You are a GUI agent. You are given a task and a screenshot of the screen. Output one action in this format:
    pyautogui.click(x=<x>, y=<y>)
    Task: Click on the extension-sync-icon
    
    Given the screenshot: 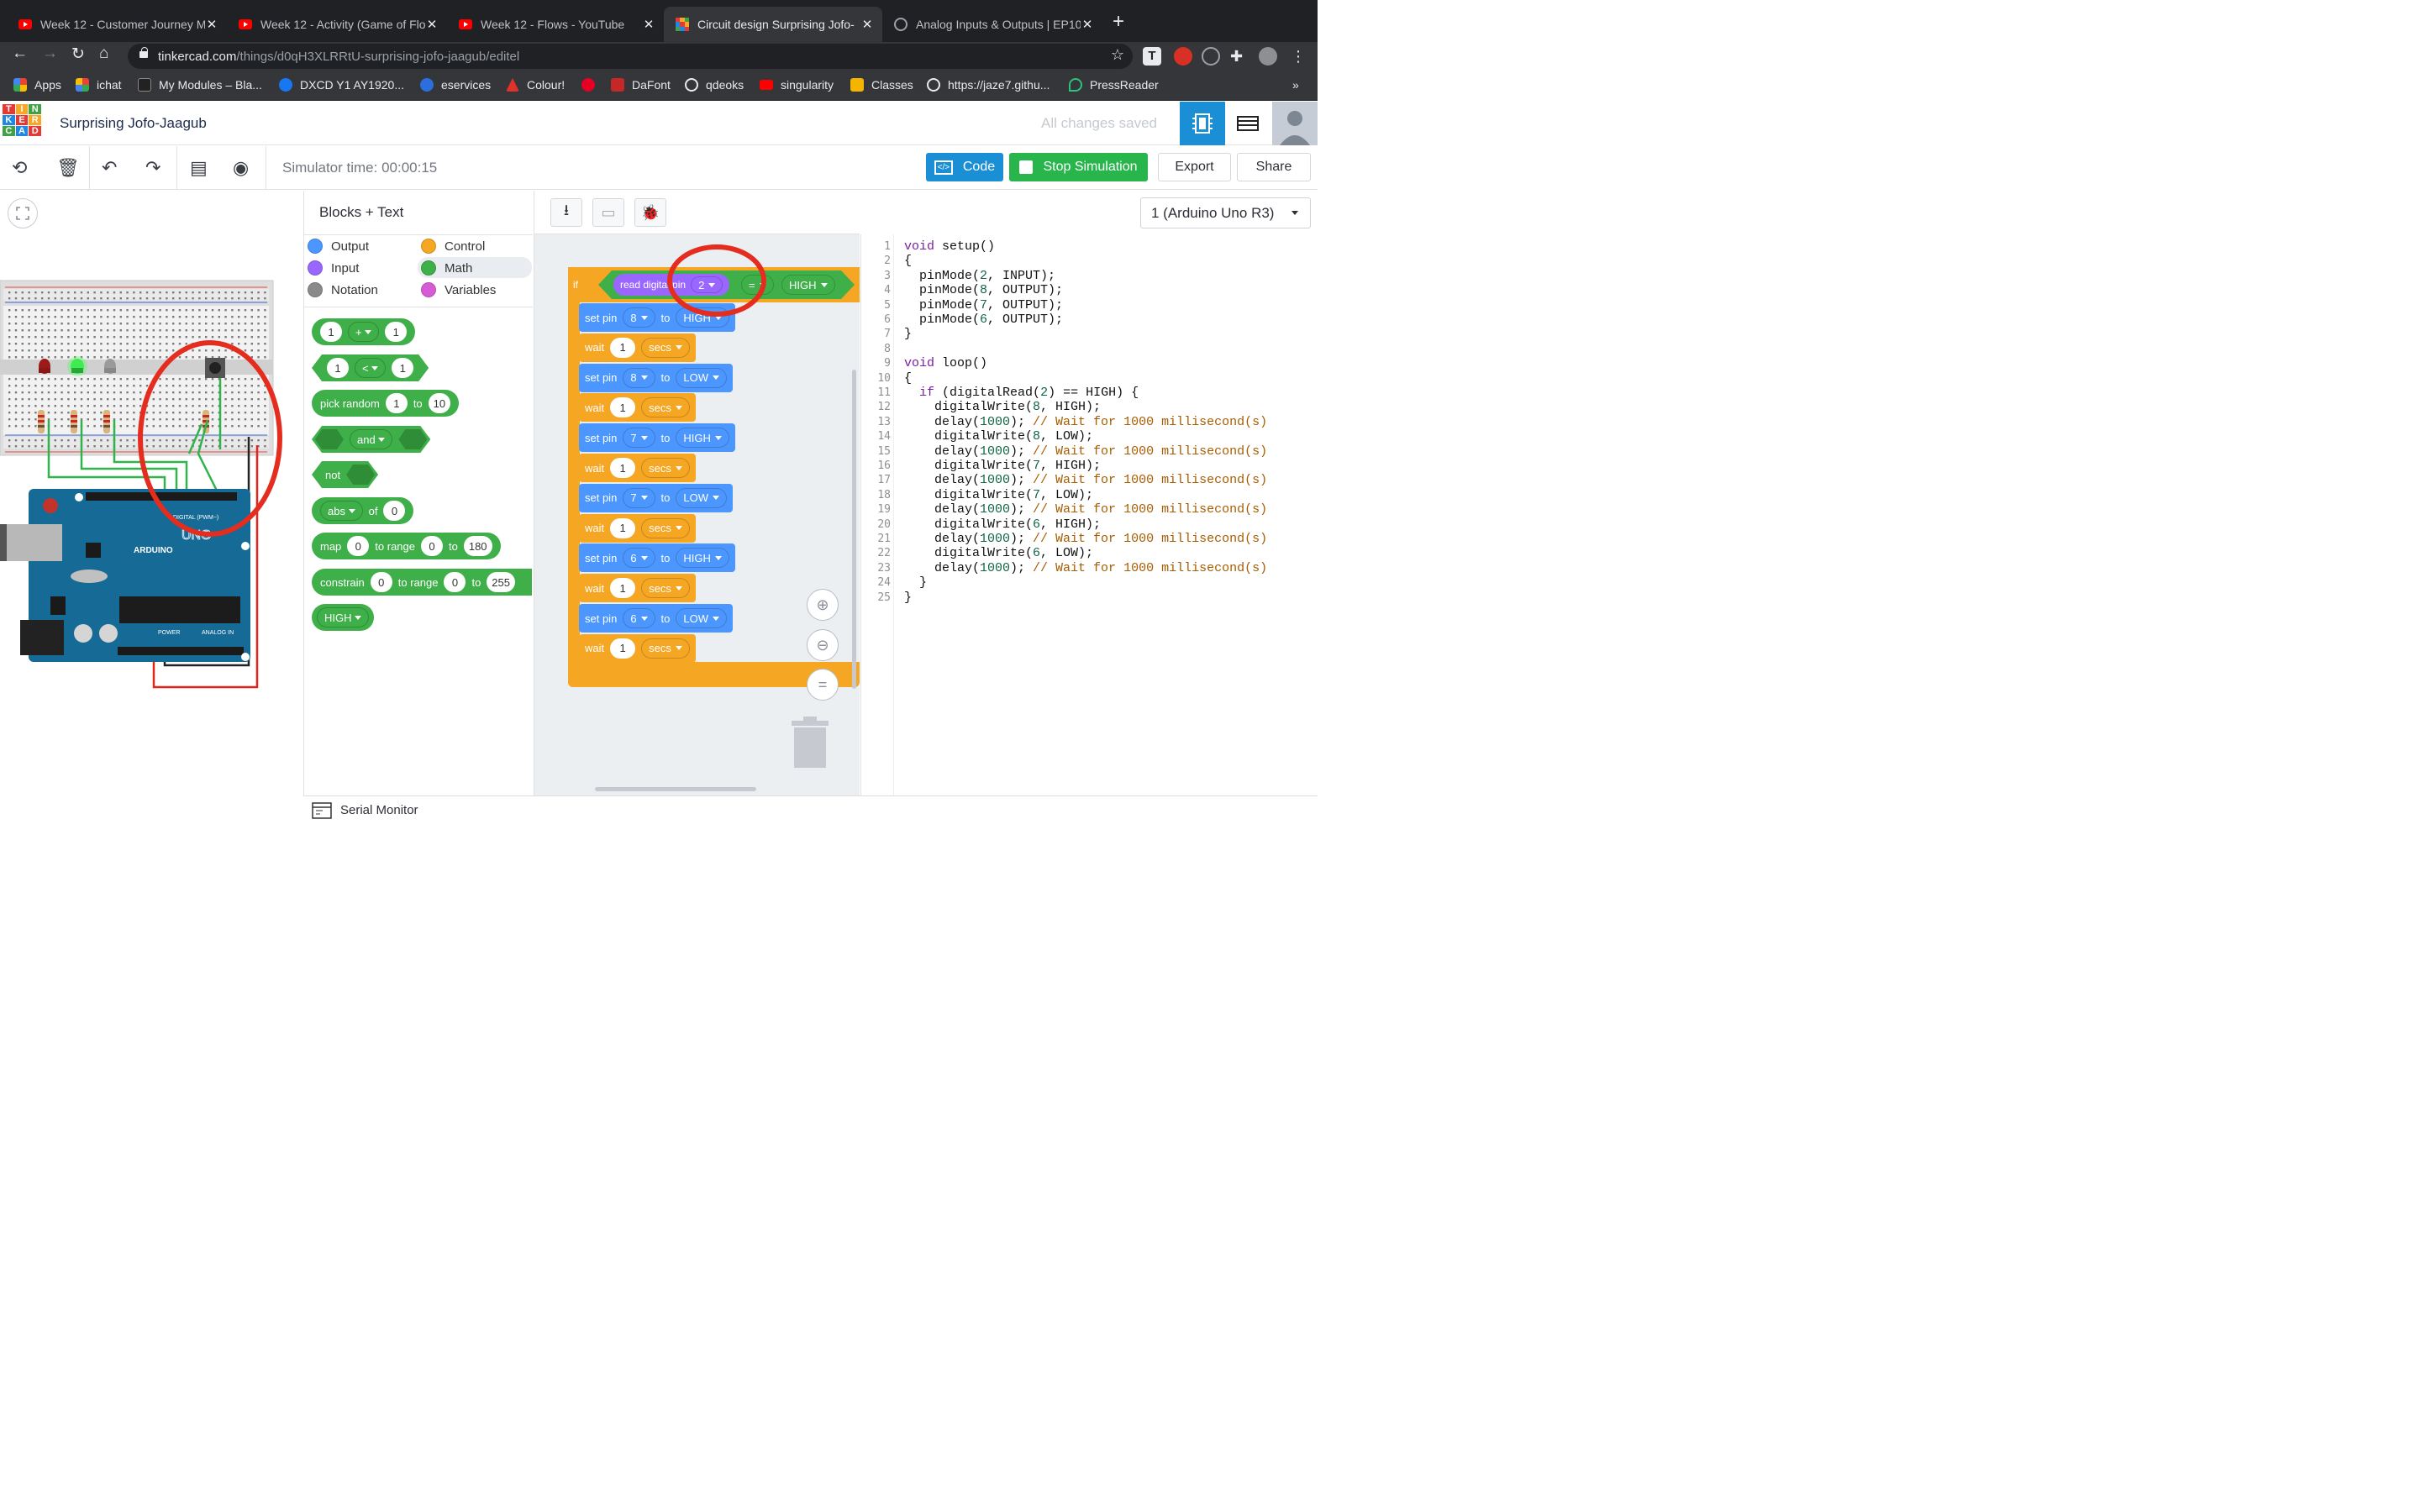 What is the action you would take?
    pyautogui.click(x=1211, y=56)
    